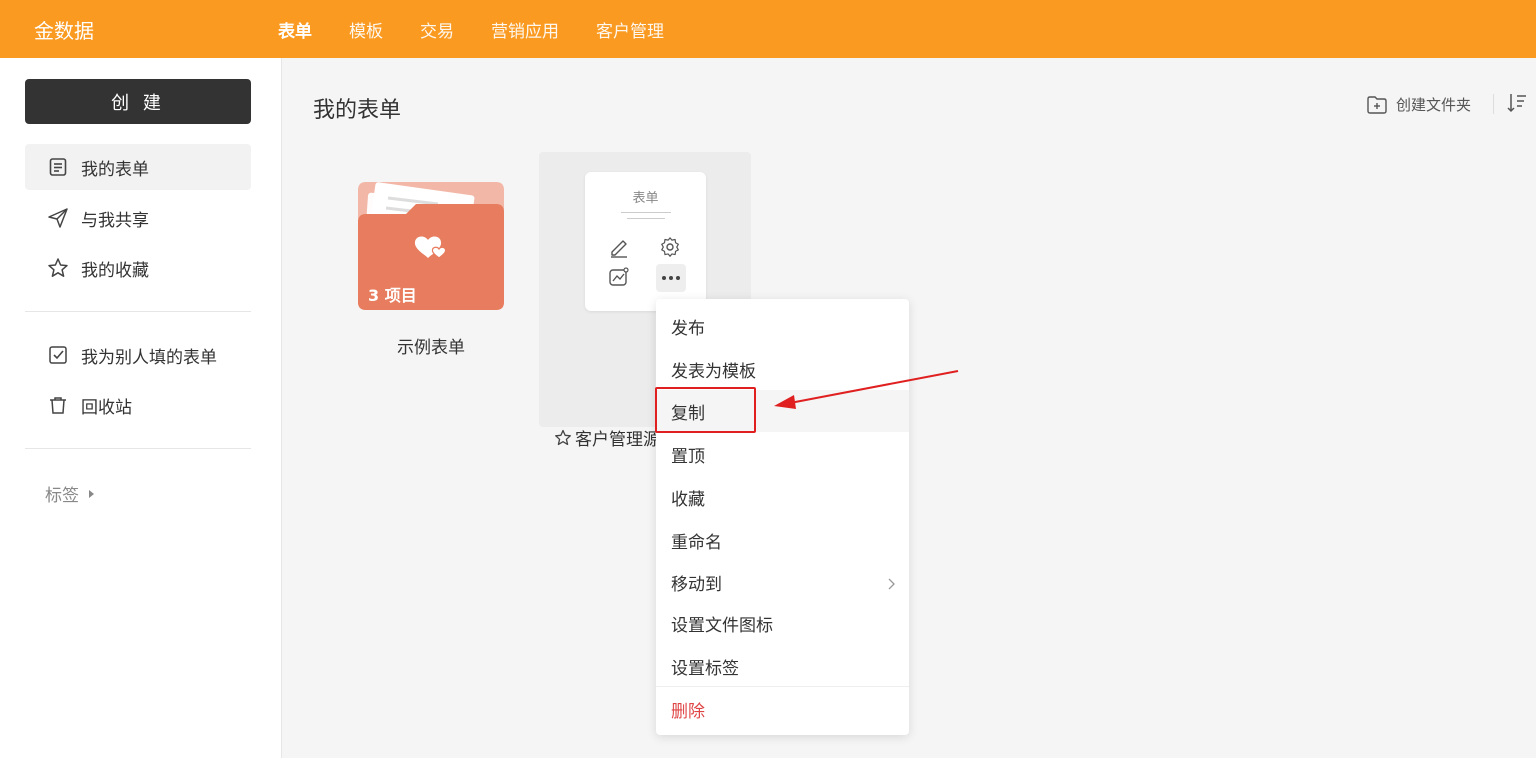 The image size is (1536, 758). What do you see at coordinates (671, 278) in the screenshot?
I see `more-options-icon` at bounding box center [671, 278].